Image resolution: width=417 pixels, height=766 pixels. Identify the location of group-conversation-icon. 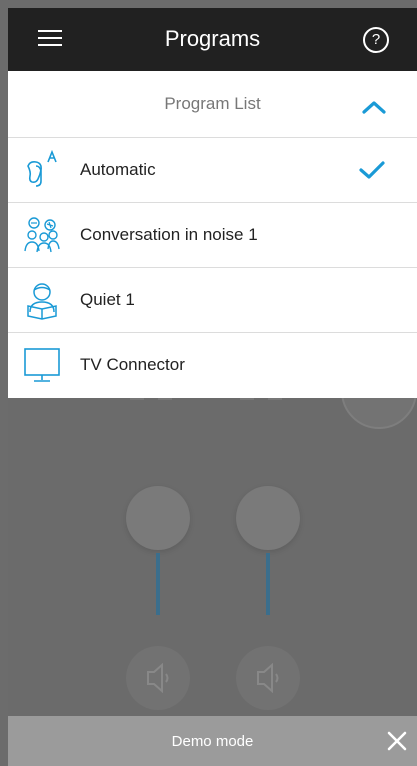
(42, 235).